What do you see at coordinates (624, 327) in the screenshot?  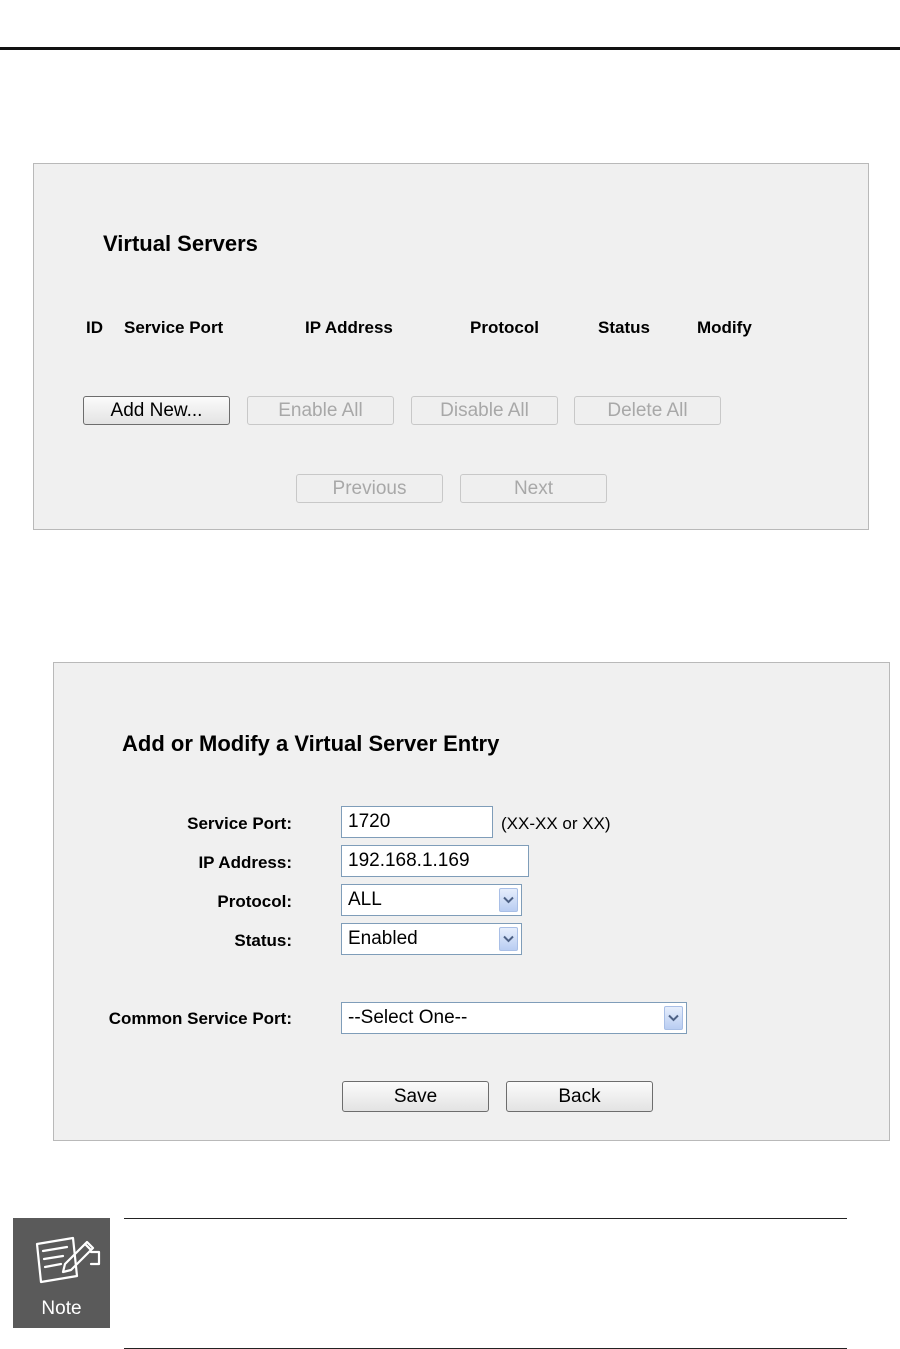 I see `column-header-status: Status` at bounding box center [624, 327].